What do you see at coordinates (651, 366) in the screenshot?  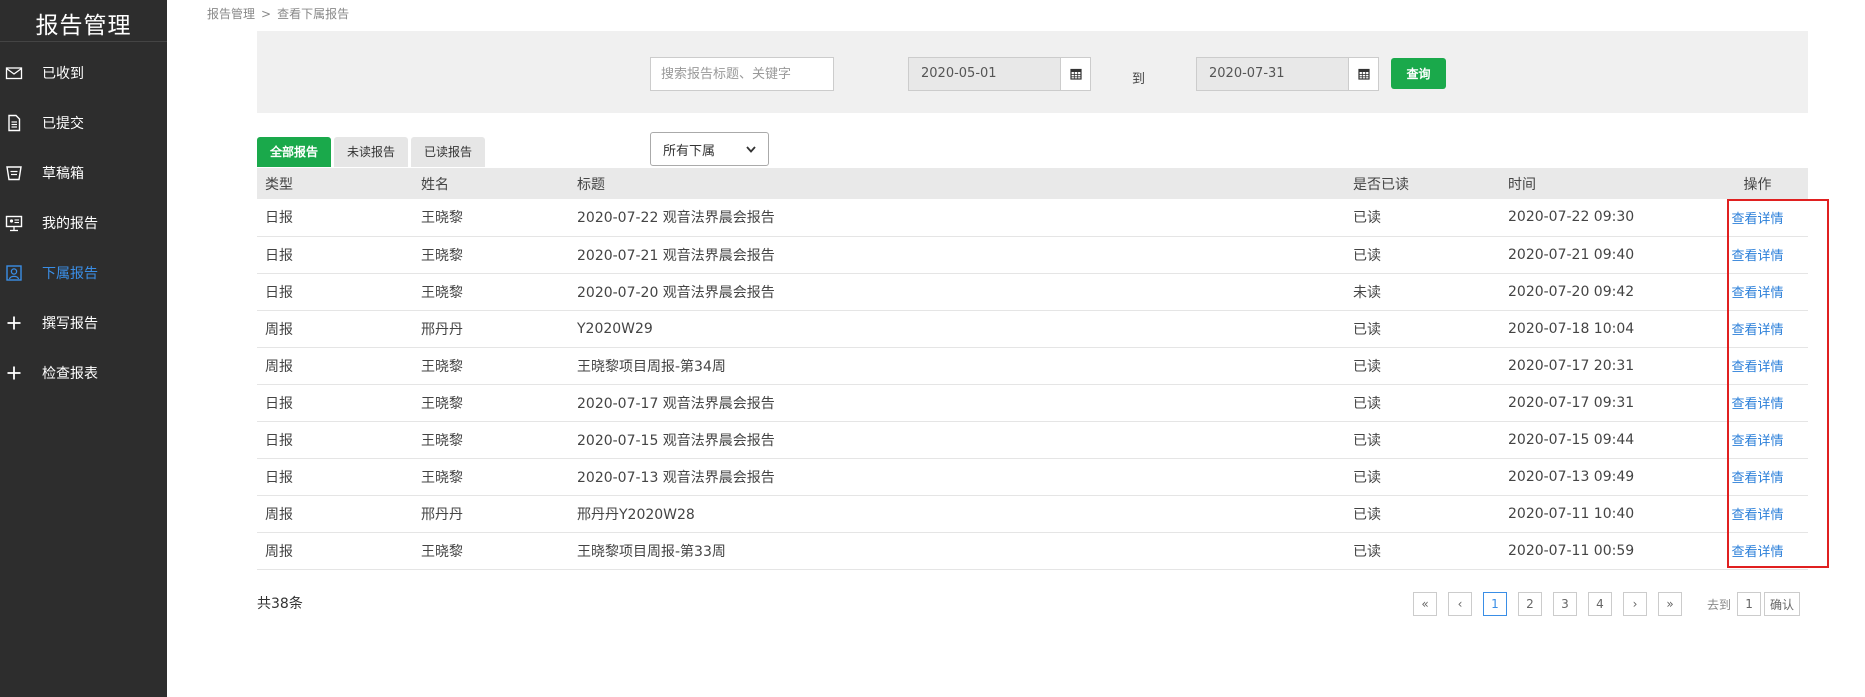 I see `cell-title: 王晓黎项目周报-第34周` at bounding box center [651, 366].